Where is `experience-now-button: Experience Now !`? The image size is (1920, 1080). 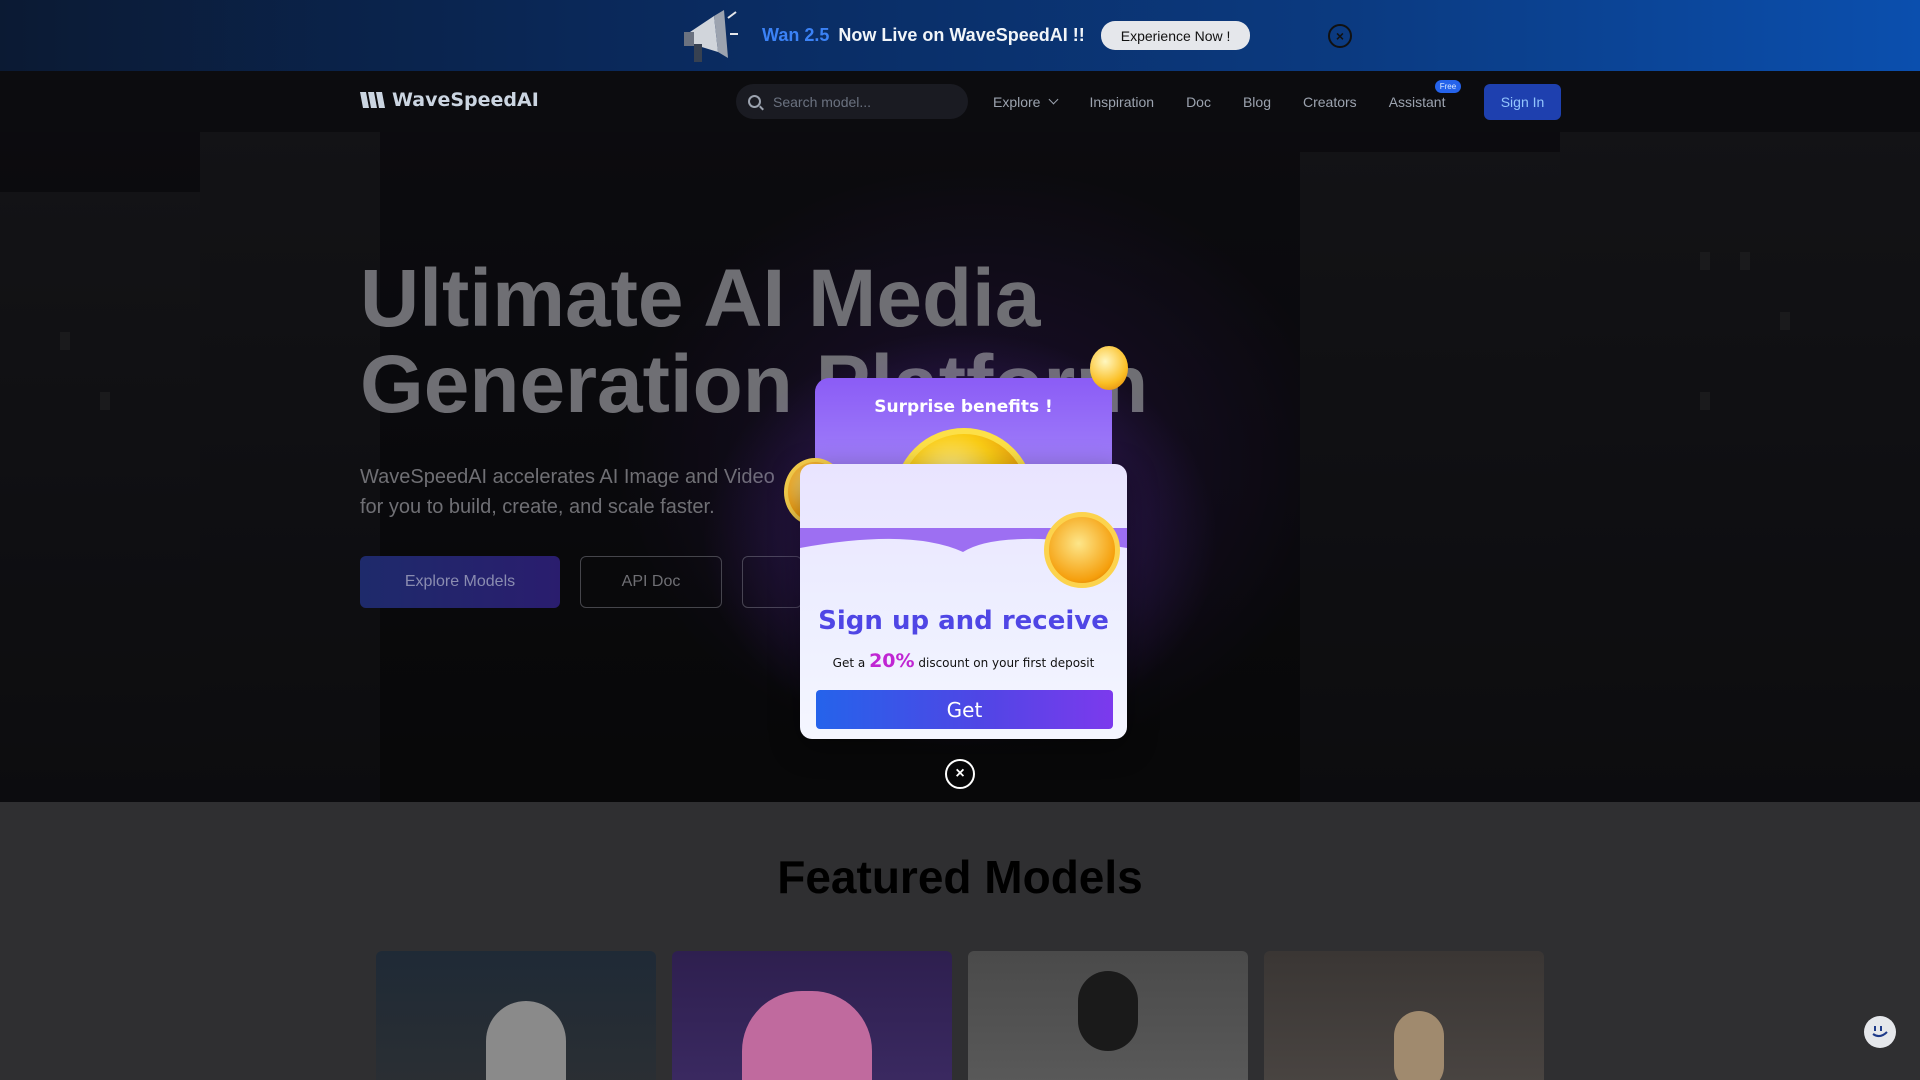 experience-now-button: Experience Now ! is located at coordinates (1175, 35).